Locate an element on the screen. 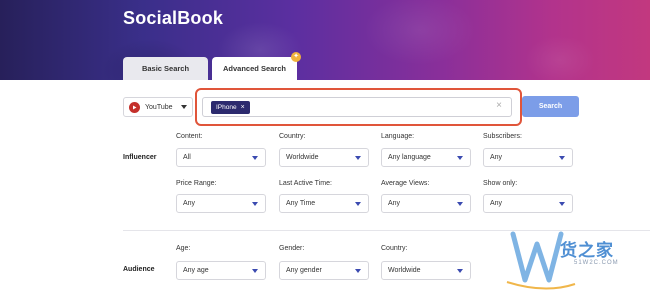  subscribers-label: Subscribers: is located at coordinates (502, 136).